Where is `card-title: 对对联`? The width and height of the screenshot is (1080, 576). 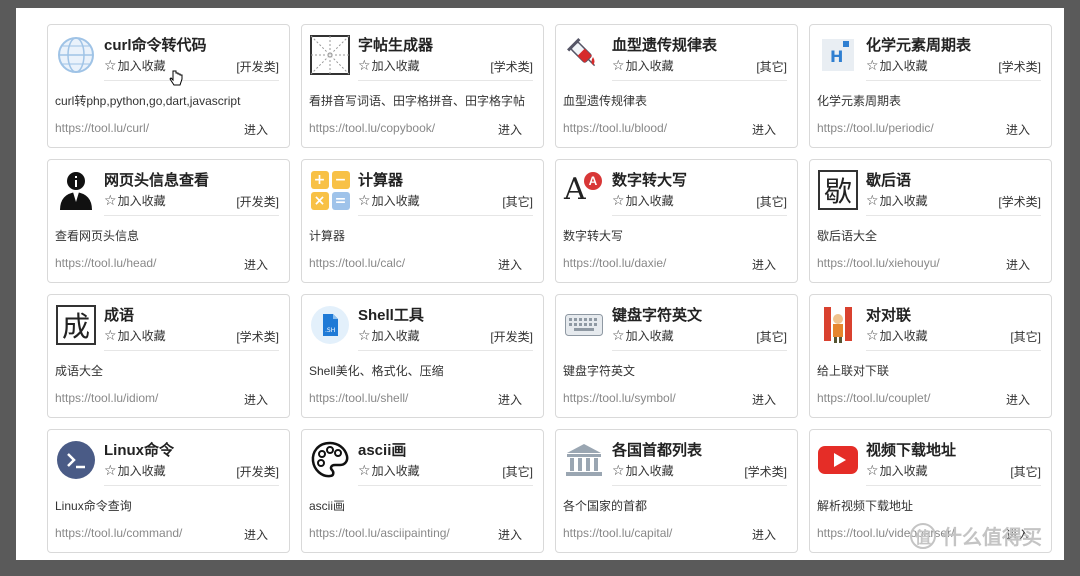
card-title: 对对联 is located at coordinates (888, 314).